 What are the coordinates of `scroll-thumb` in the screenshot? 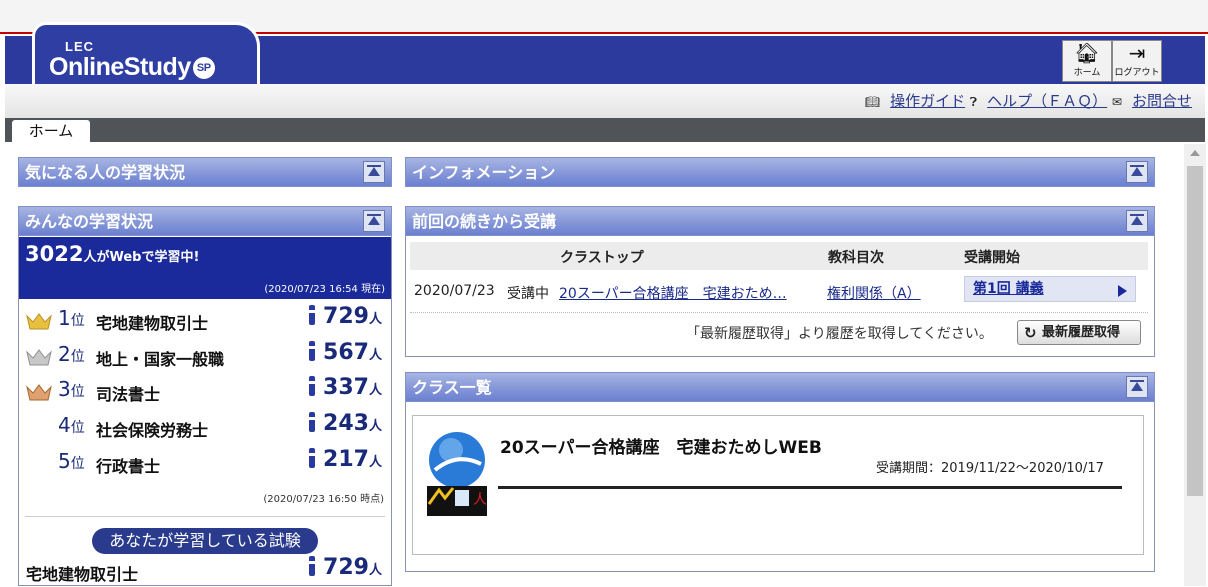 It's located at (1195, 331).